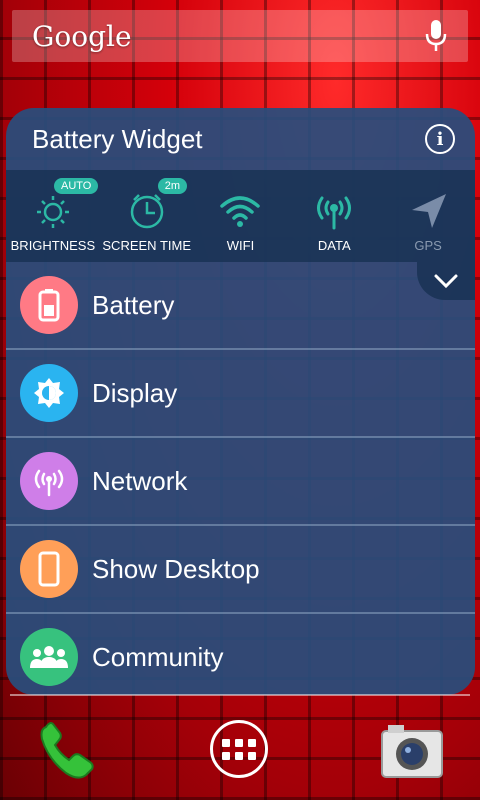 This screenshot has width=480, height=800. I want to click on menu-item-battery: Battery, so click(240, 306).